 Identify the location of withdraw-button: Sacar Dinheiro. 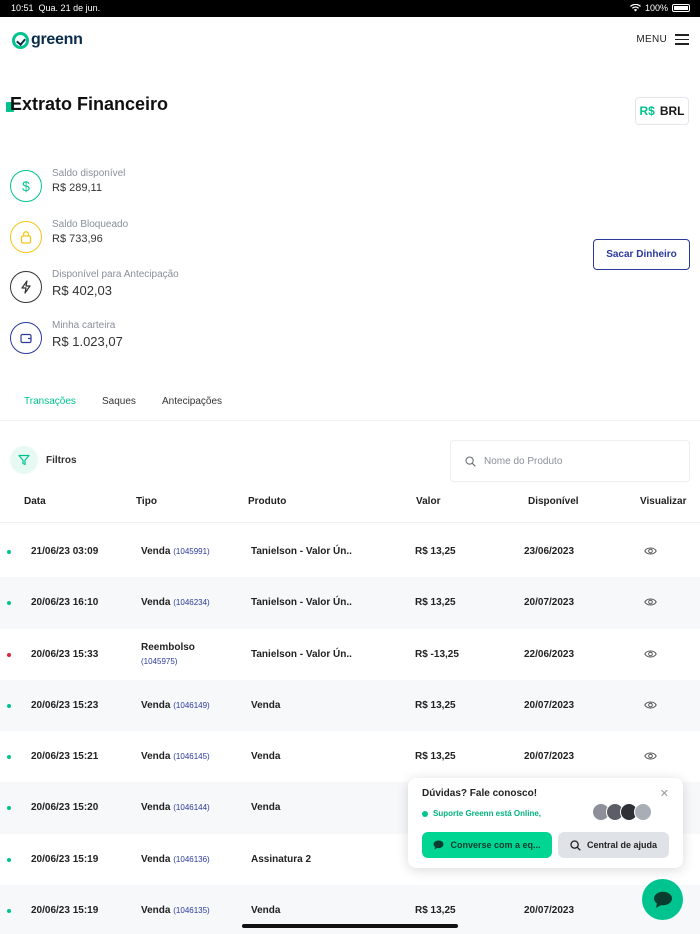
(641, 254).